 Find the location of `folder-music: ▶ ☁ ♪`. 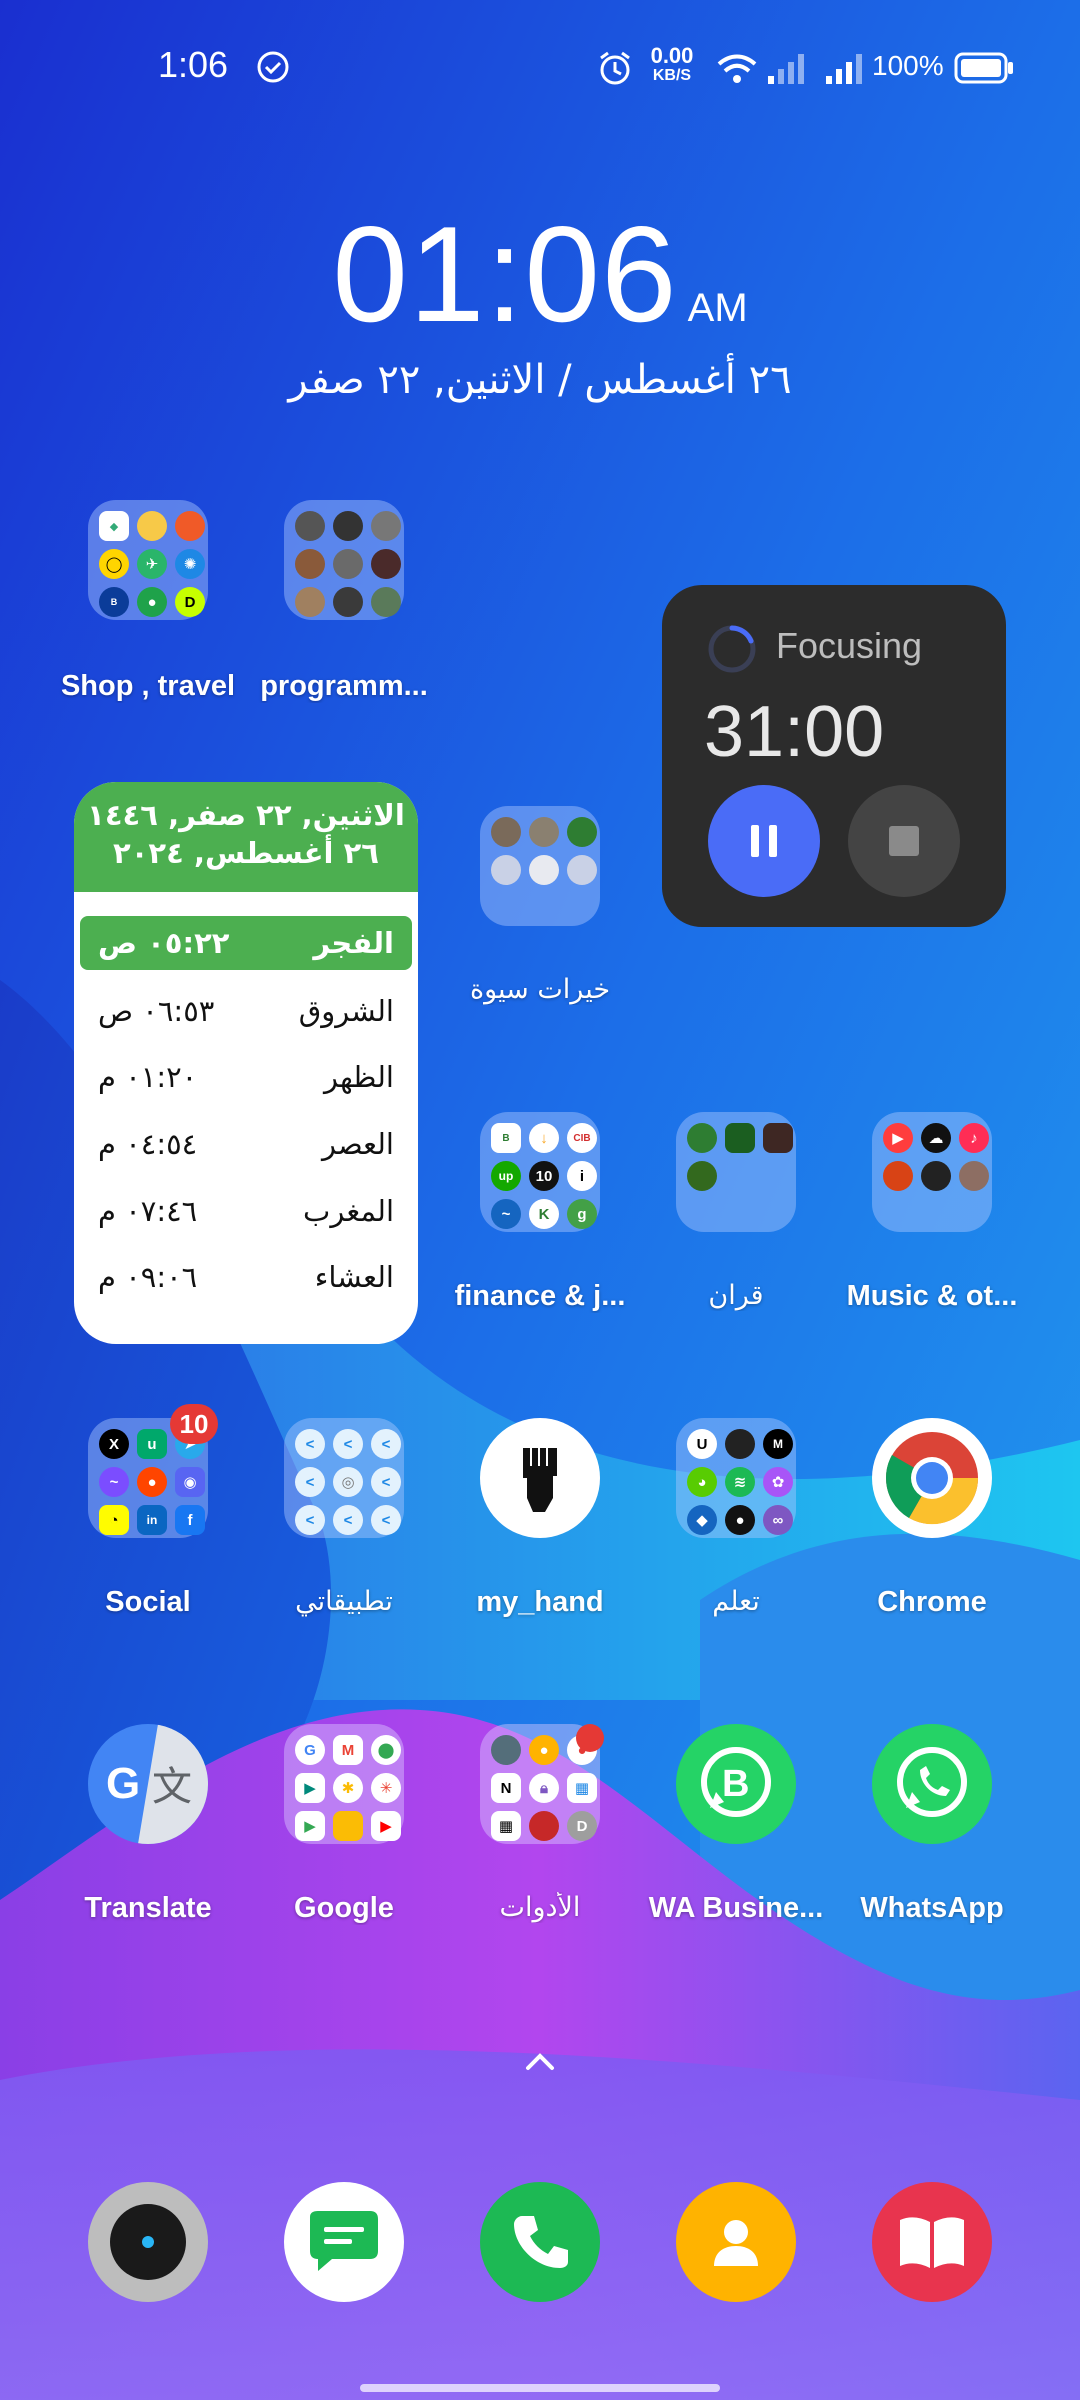

folder-music: ▶ ☁ ♪ is located at coordinates (932, 1172).